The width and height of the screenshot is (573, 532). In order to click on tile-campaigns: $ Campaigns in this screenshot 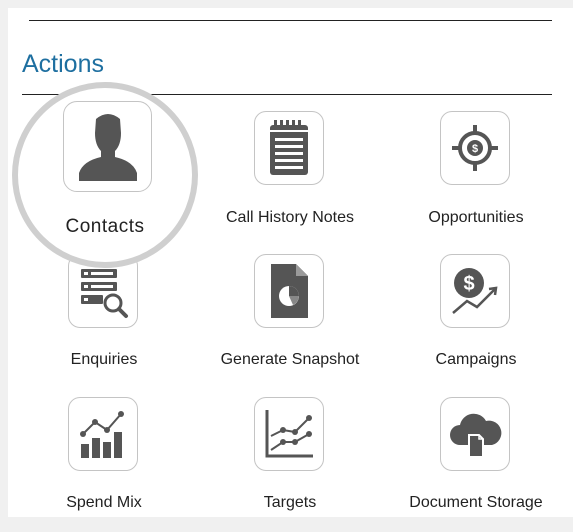, I will do `click(476, 321)`.